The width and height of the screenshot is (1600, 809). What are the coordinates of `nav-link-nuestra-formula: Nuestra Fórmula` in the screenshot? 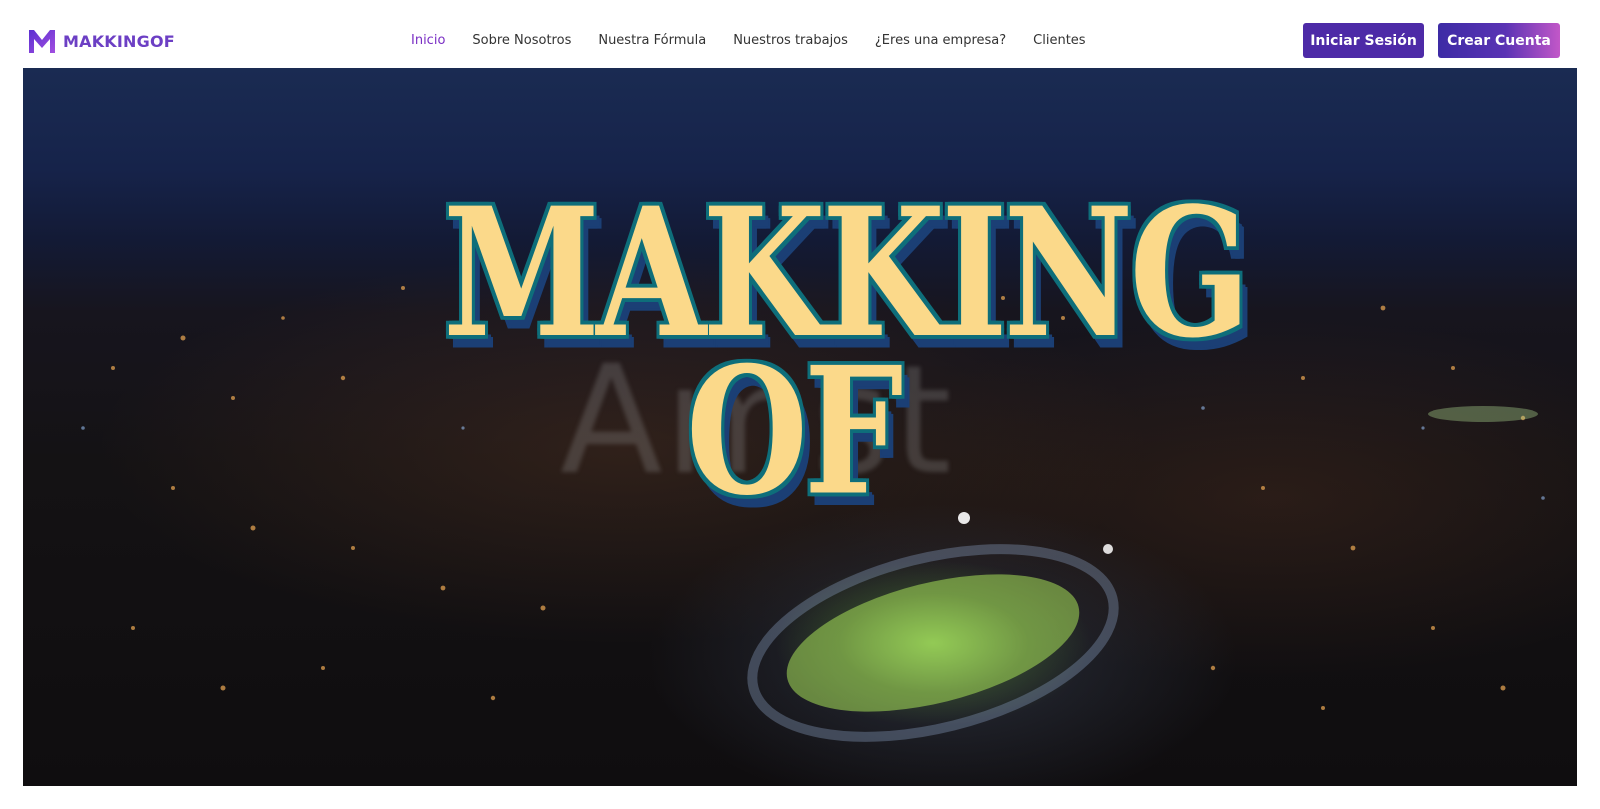 It's located at (652, 41).